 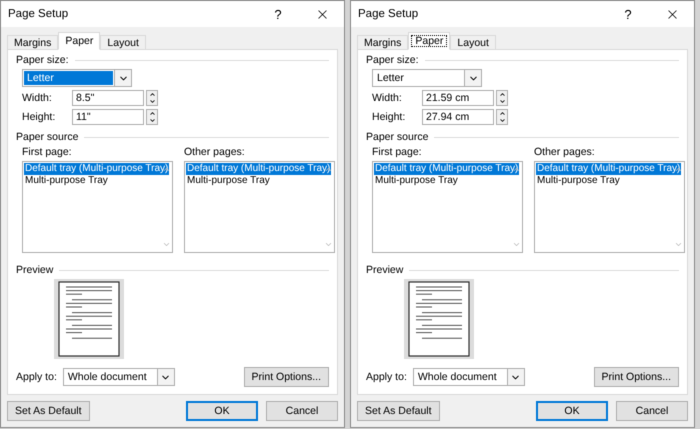 I want to click on input-field: 11", so click(x=108, y=117).